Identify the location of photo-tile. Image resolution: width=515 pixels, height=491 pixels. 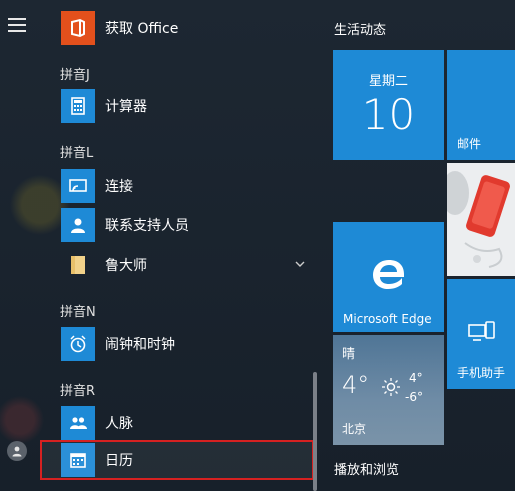
(481, 219).